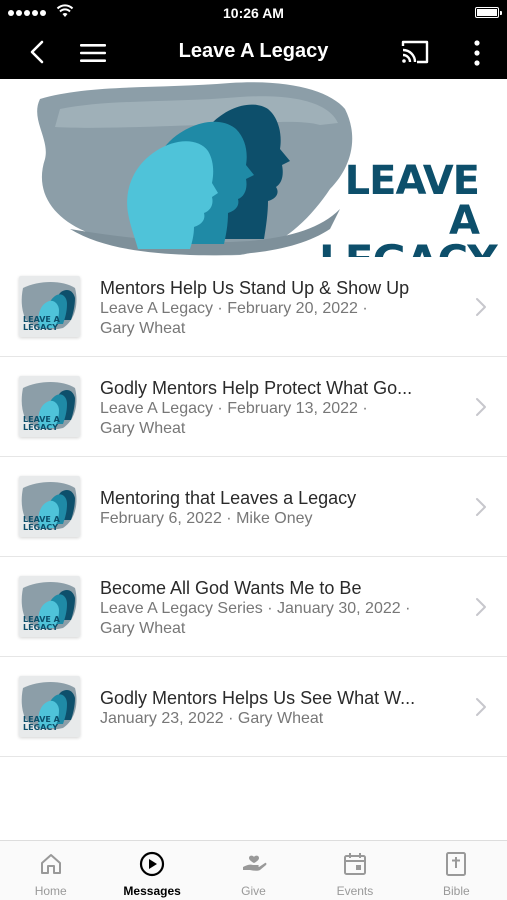  What do you see at coordinates (206, 518) in the screenshot?
I see `message-meta: February 6, 2022 · Mike Oney` at bounding box center [206, 518].